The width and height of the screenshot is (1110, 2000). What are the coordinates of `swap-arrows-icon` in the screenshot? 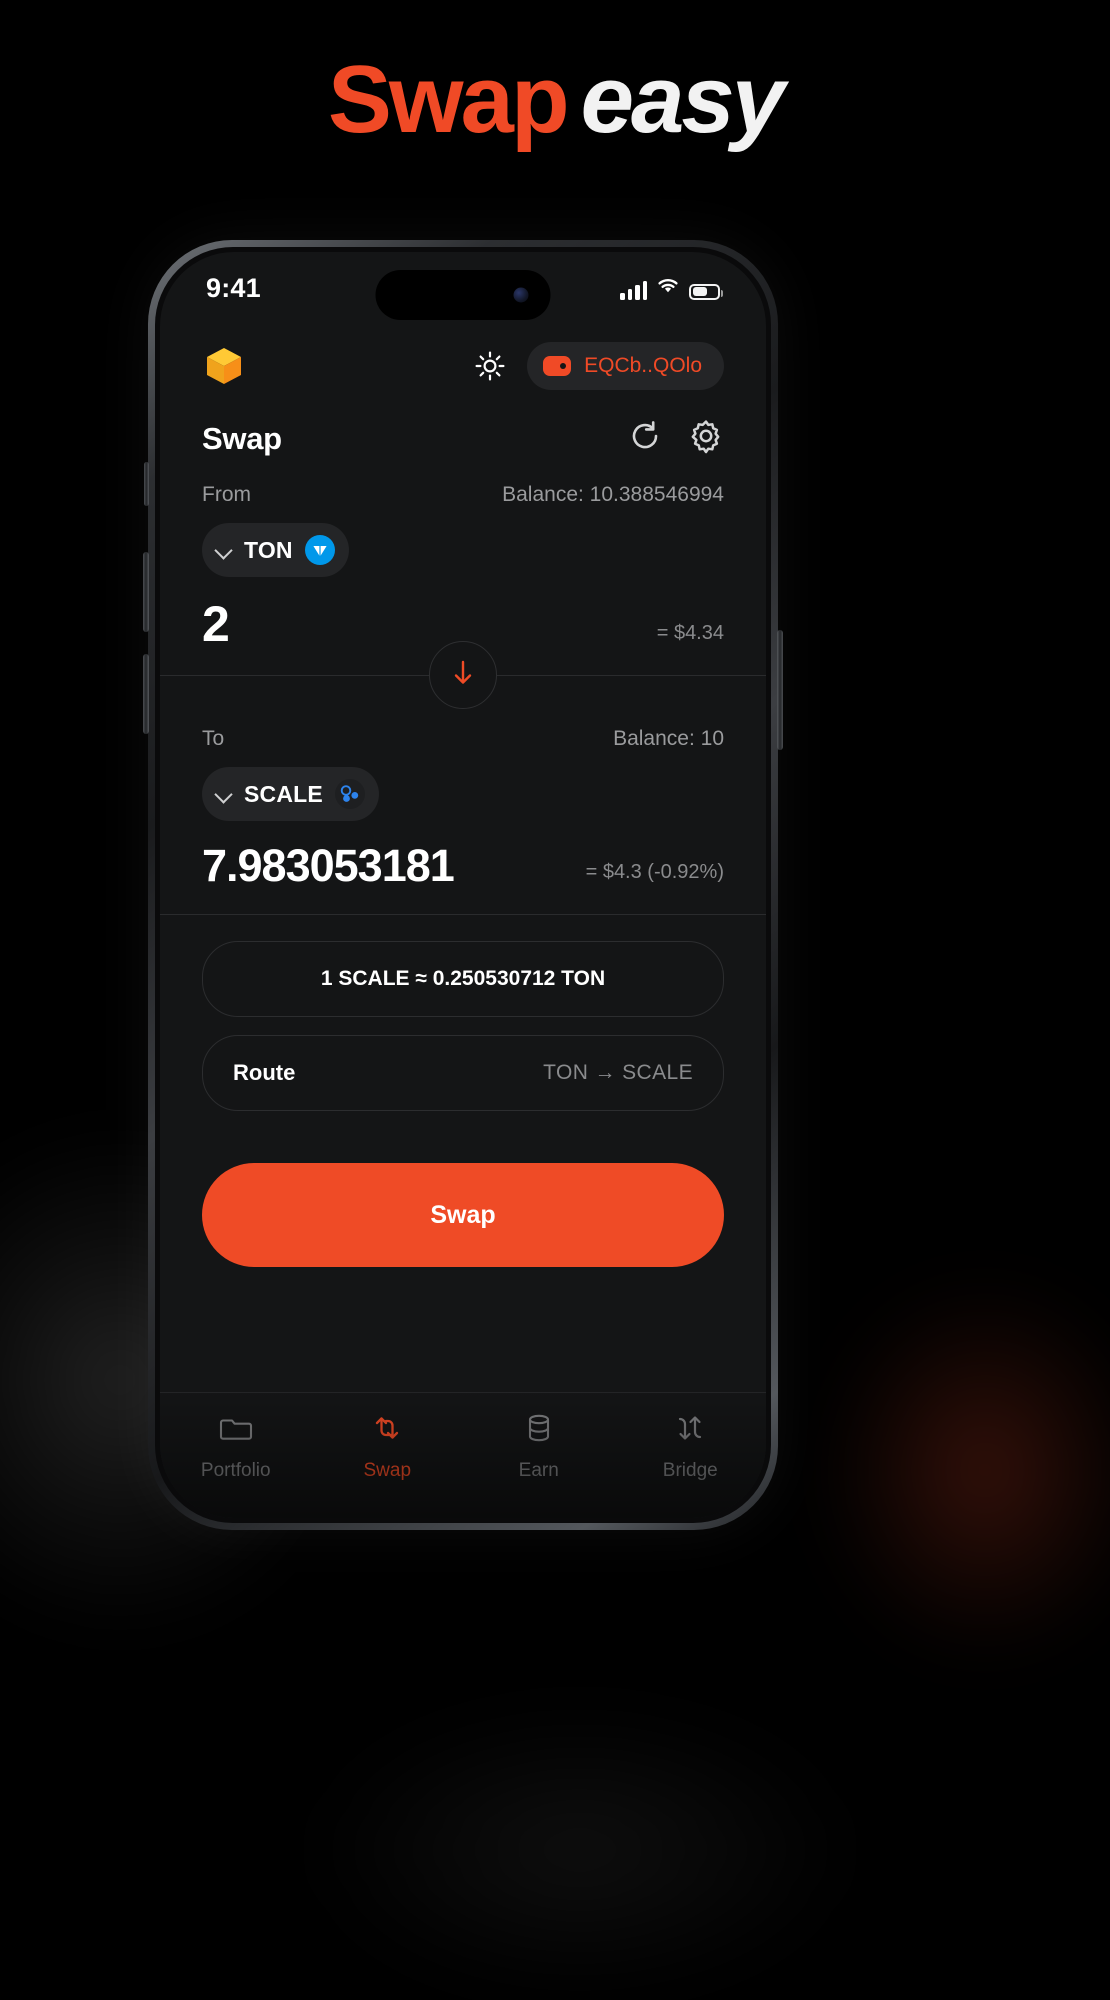 It's located at (387, 1430).